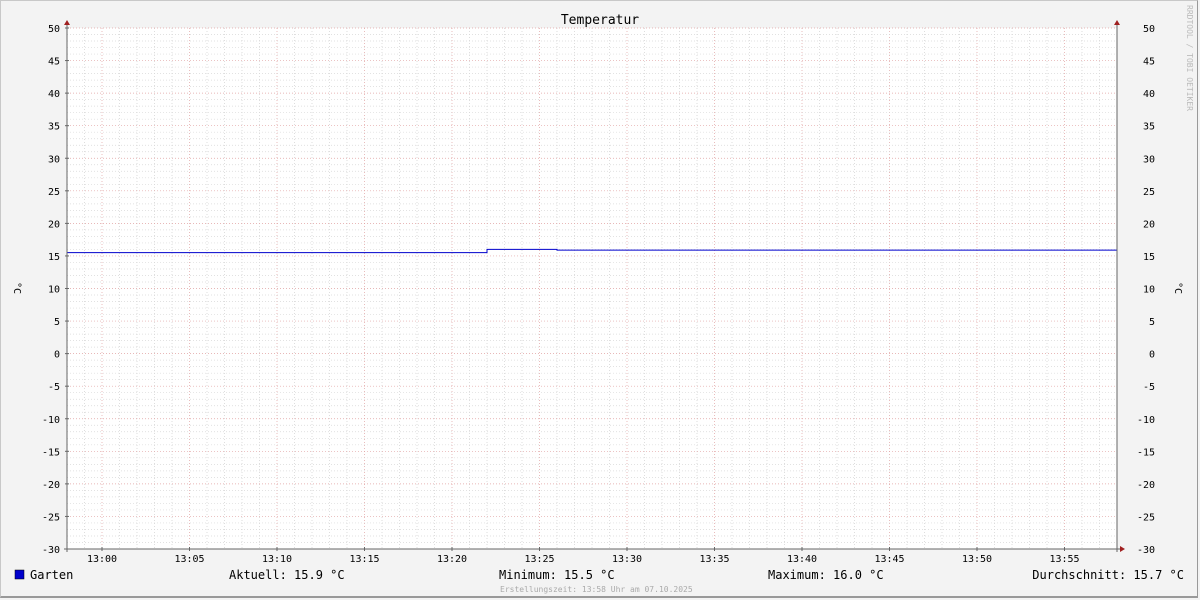 The height and width of the screenshot is (600, 1200). What do you see at coordinates (51, 485) in the screenshot?
I see `y-tick-label-left: -20` at bounding box center [51, 485].